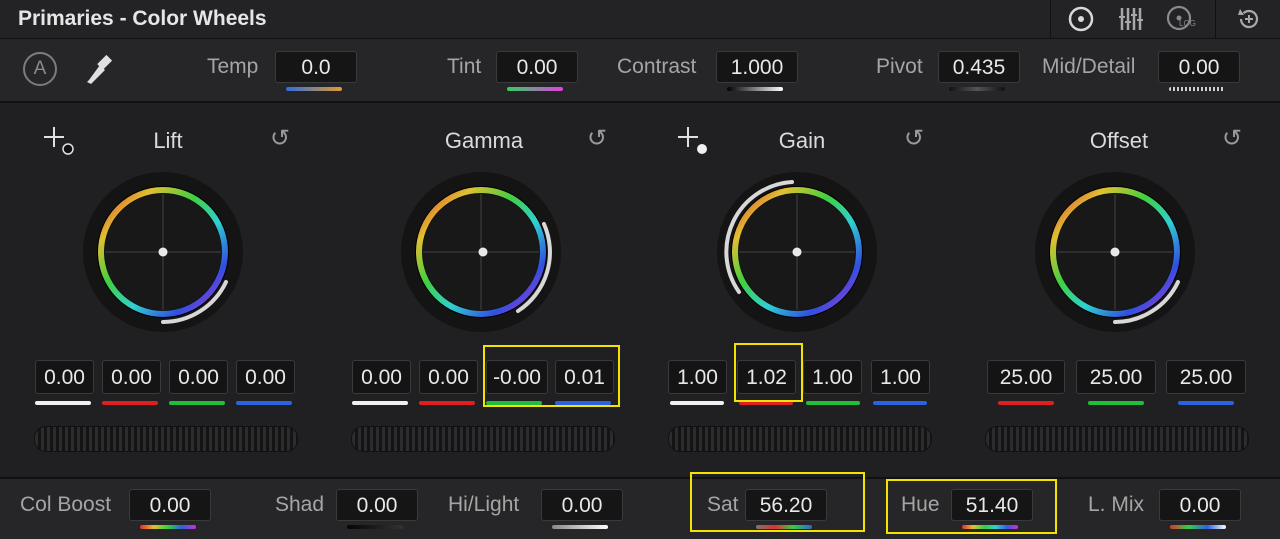  Describe the element at coordinates (381, 377) in the screenshot. I see `gamma-y-value: 0.00` at that location.